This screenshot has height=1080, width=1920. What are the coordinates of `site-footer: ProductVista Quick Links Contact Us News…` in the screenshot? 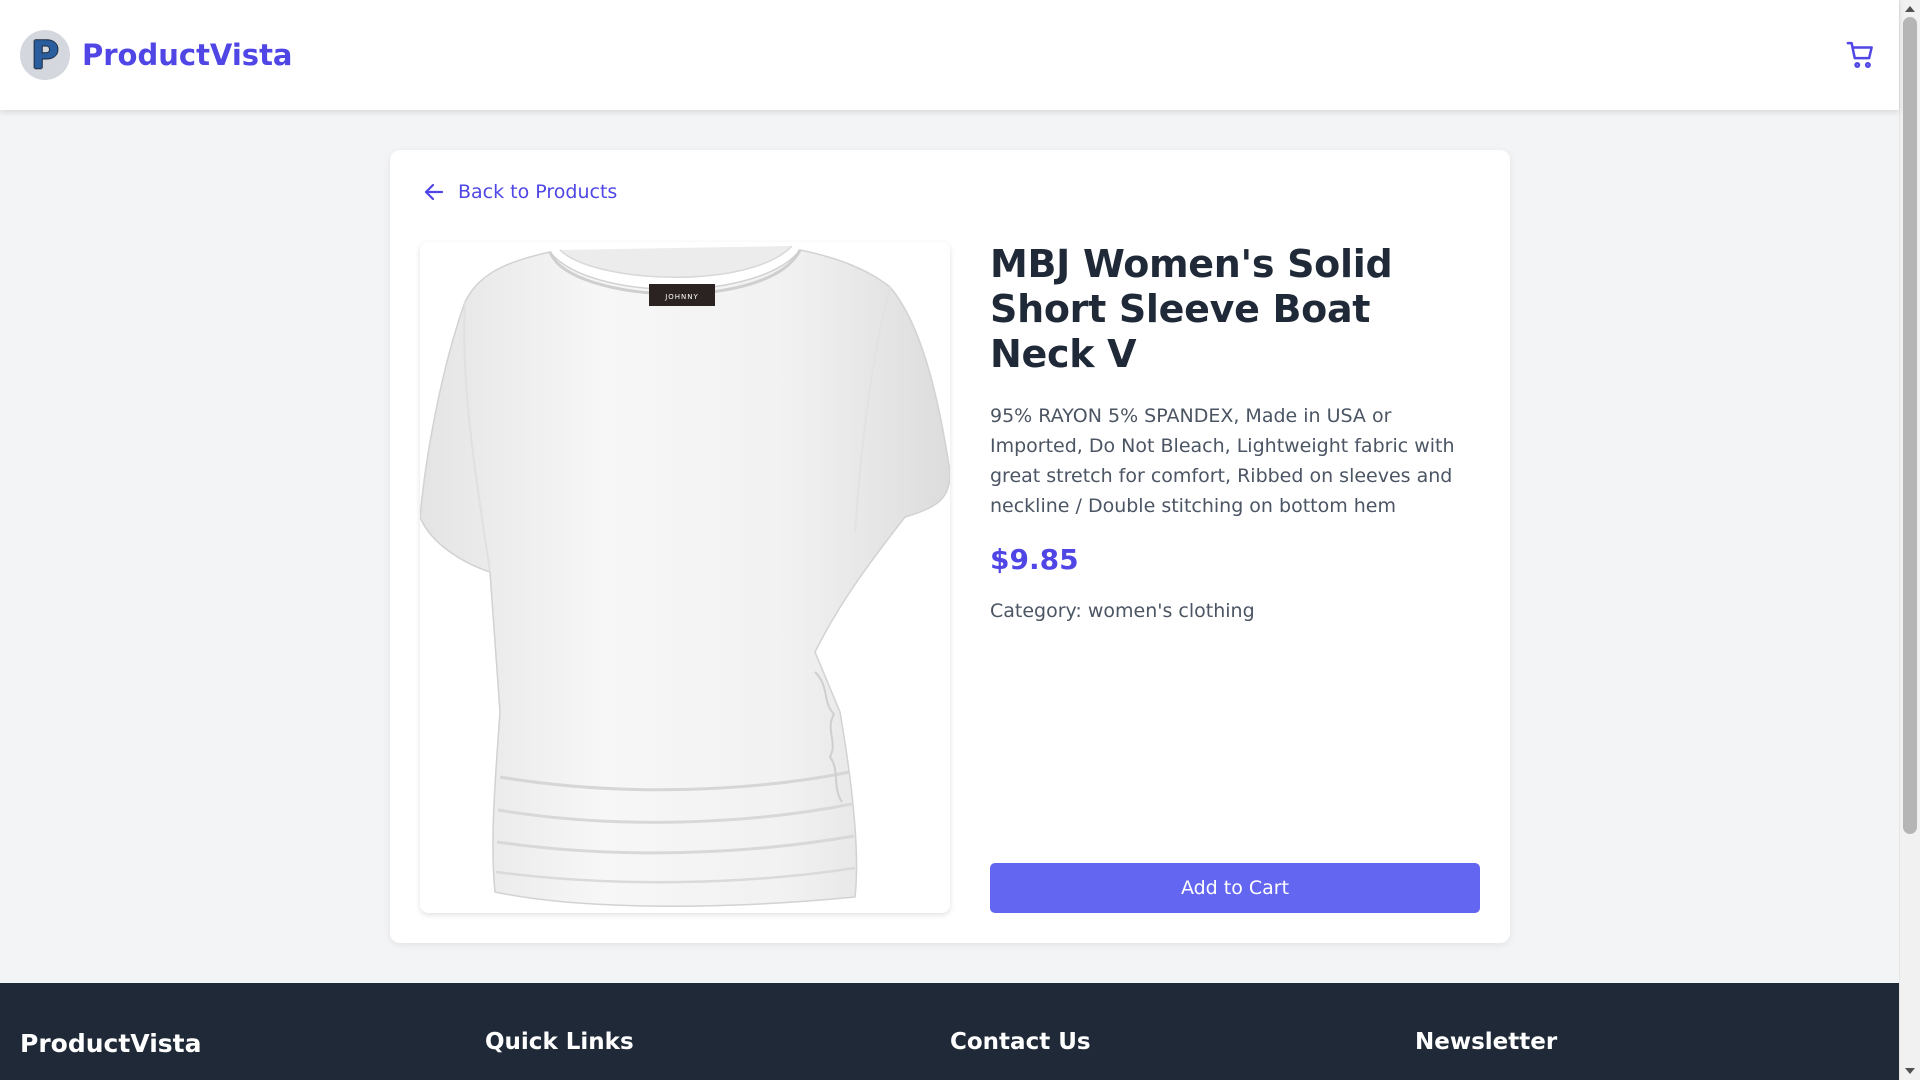 It's located at (949, 1031).